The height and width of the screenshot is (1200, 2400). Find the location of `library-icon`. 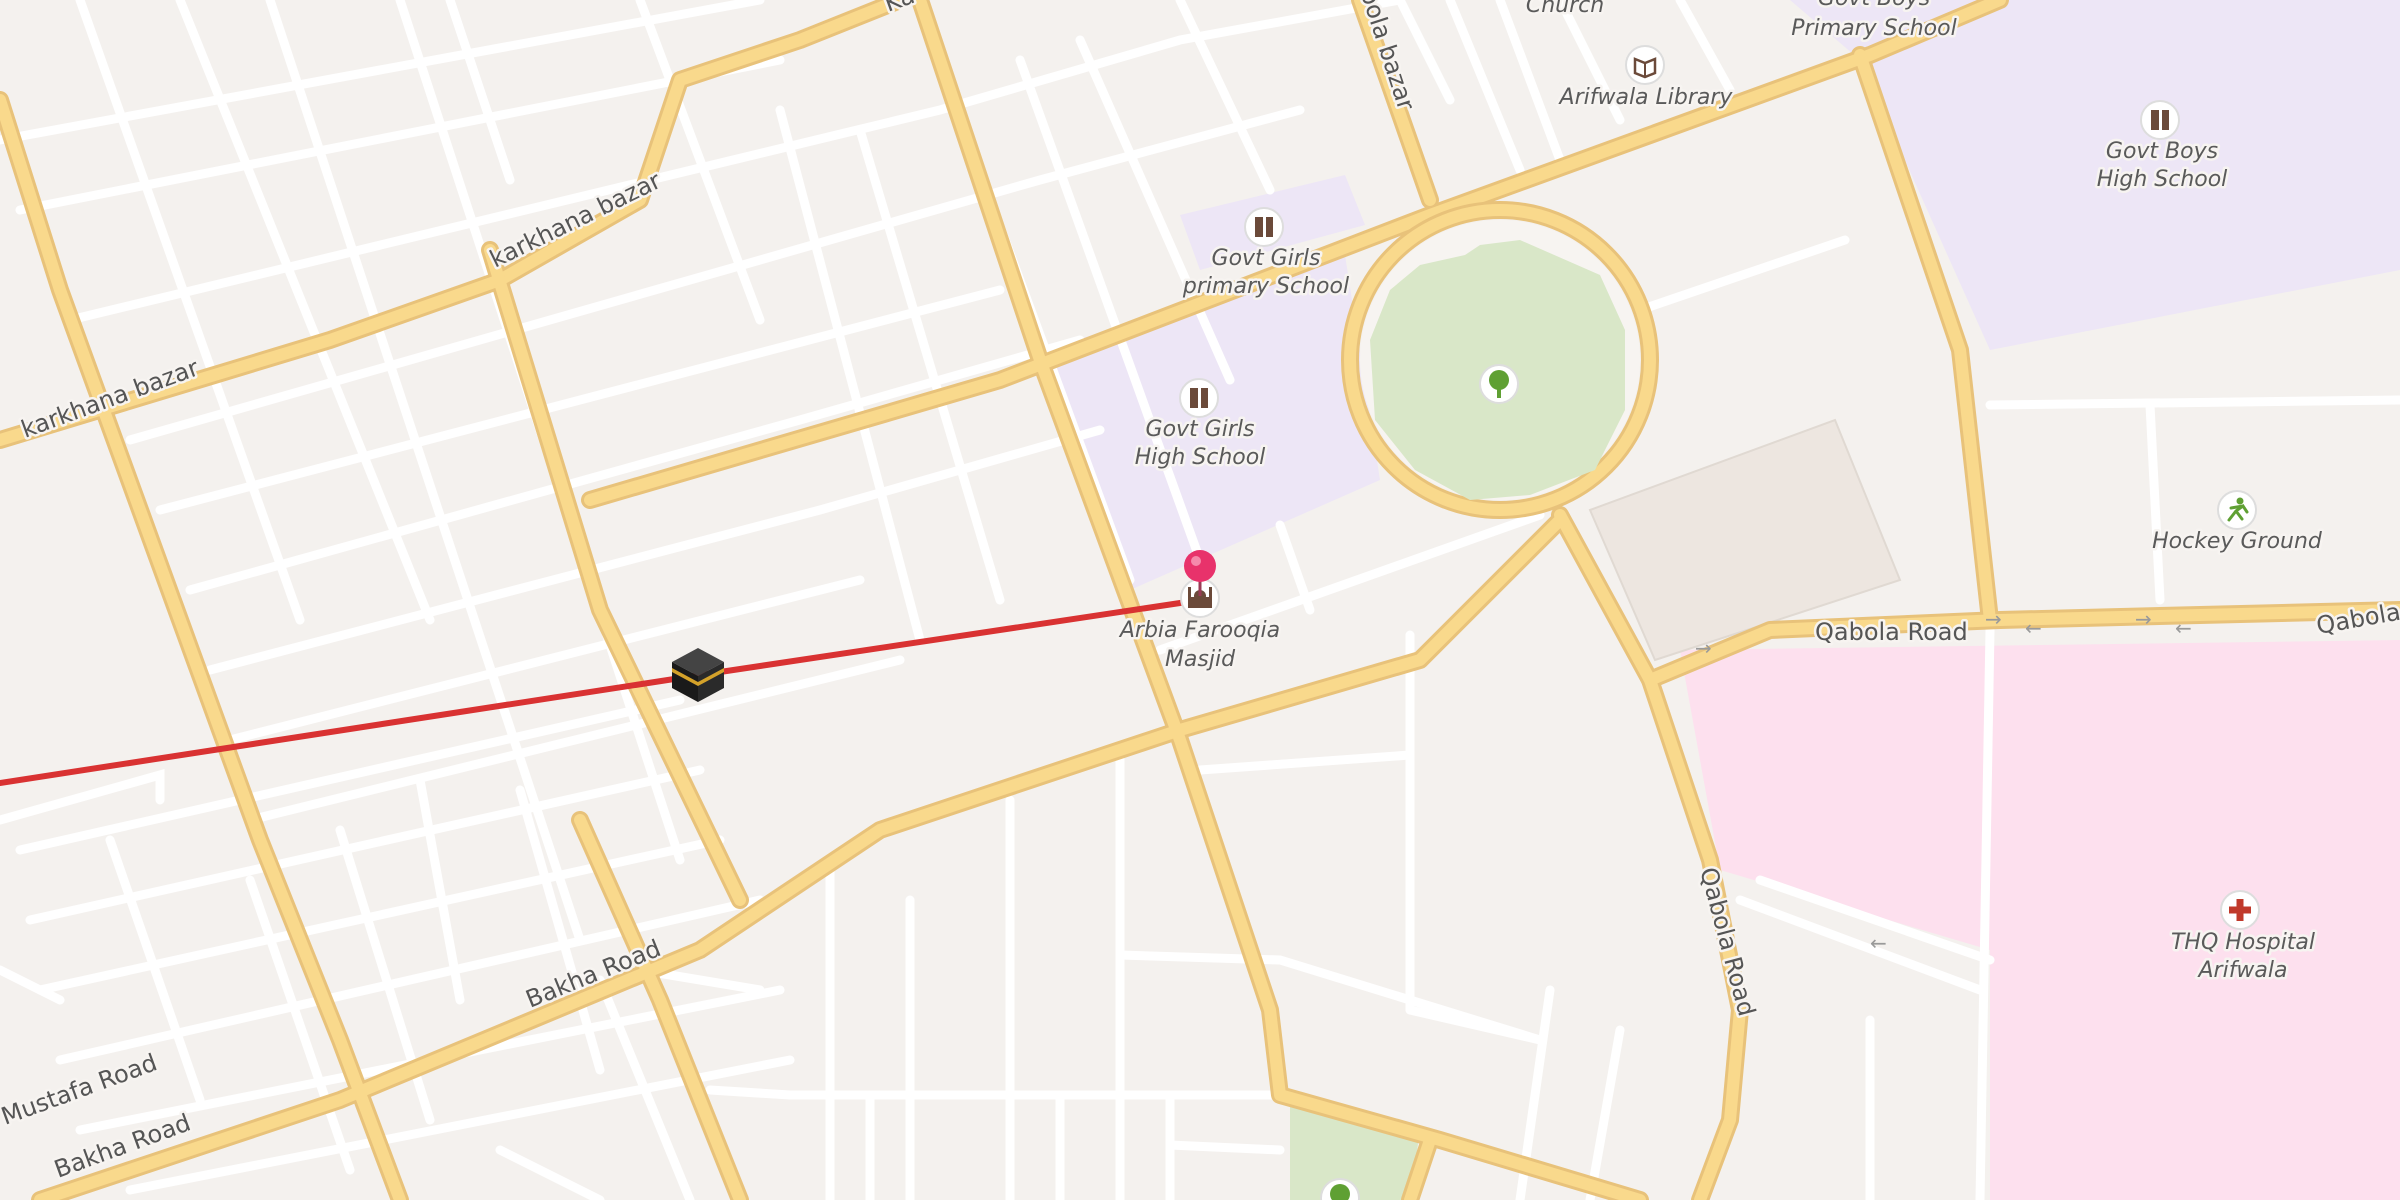

library-icon is located at coordinates (1645, 65).